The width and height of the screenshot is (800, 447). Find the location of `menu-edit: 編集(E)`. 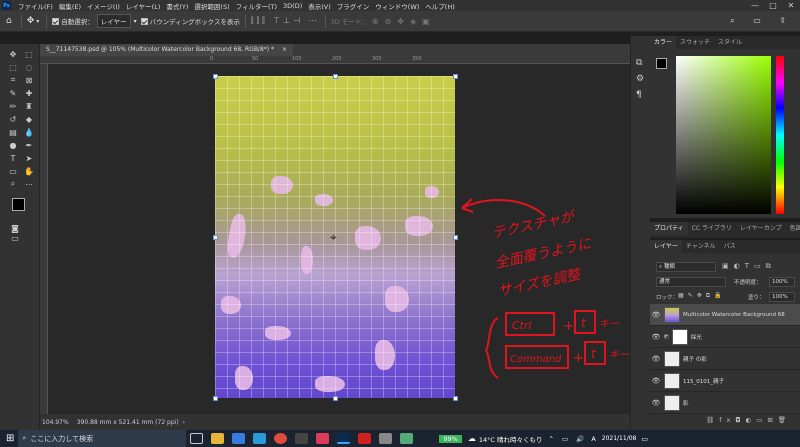

menu-edit: 編集(E) is located at coordinates (70, 6).